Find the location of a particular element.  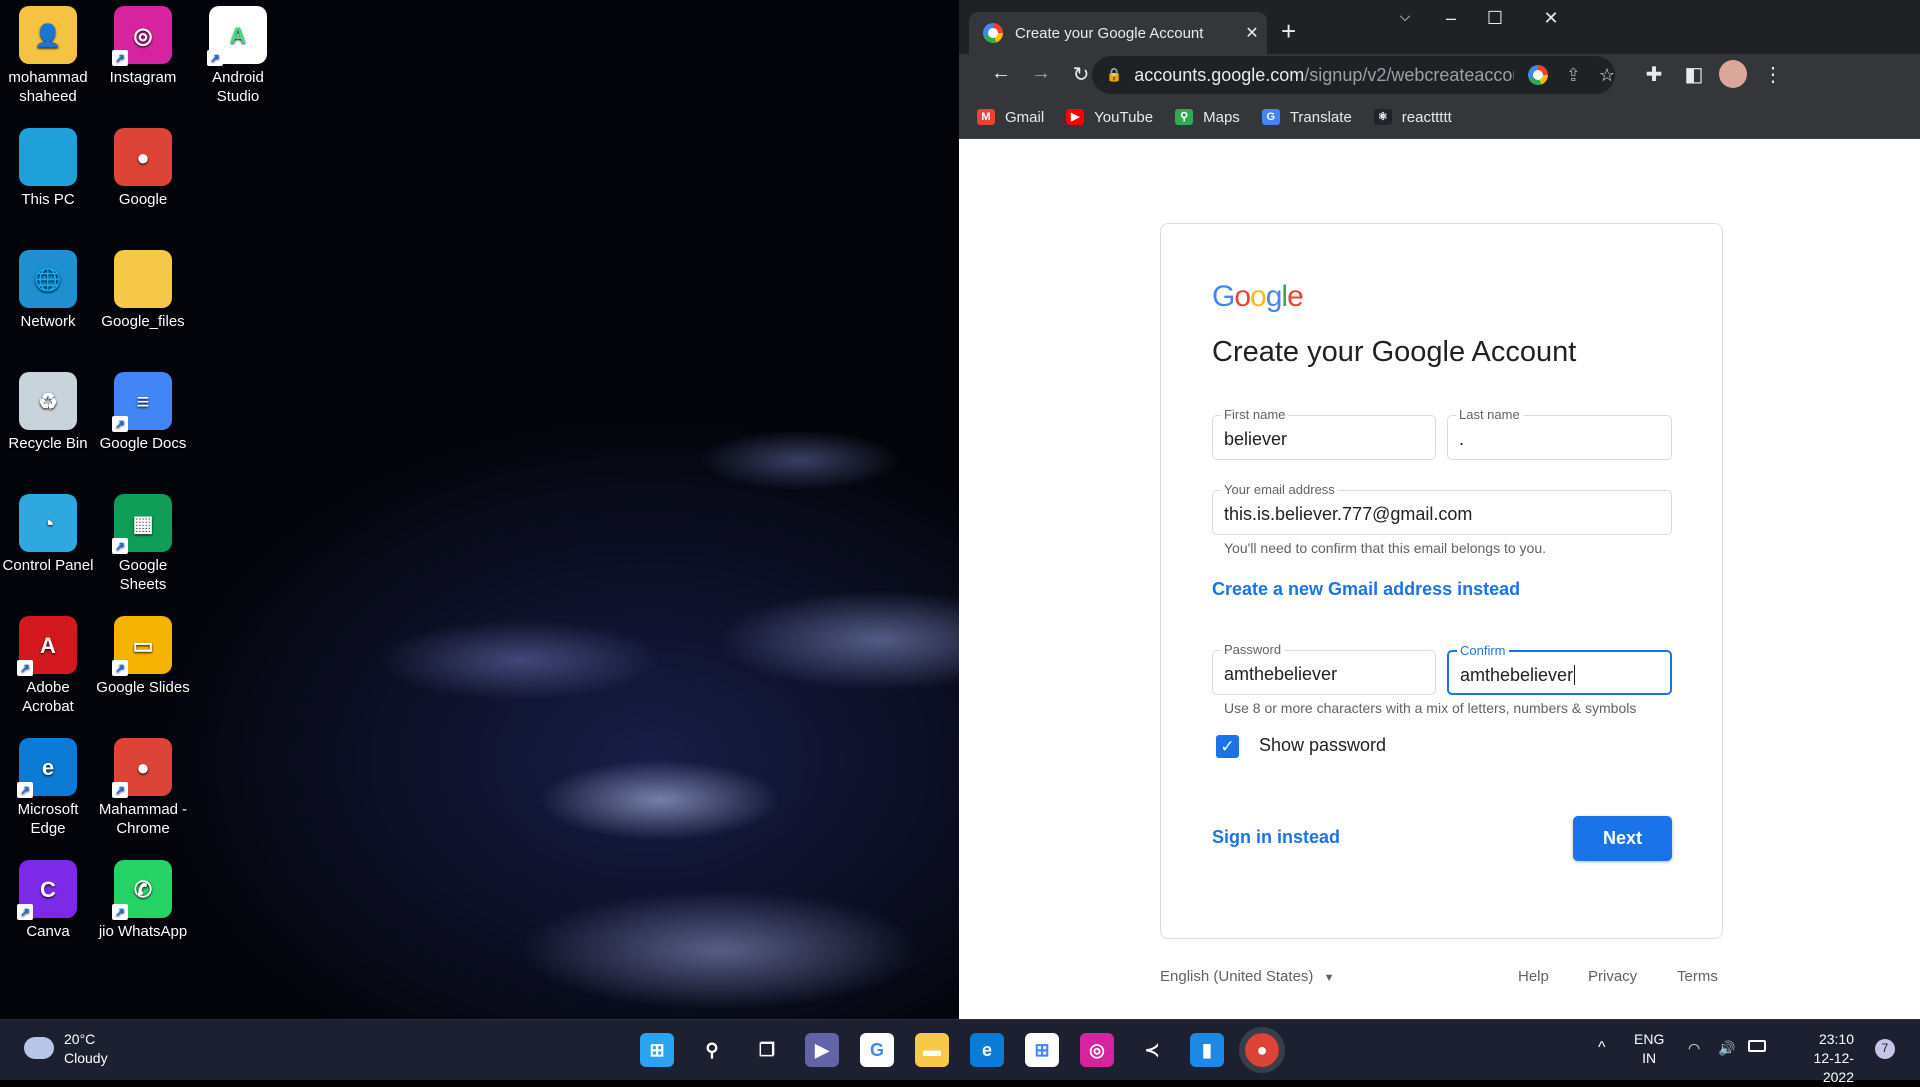

maximize-button: ☐ is located at coordinates (1495, 18).